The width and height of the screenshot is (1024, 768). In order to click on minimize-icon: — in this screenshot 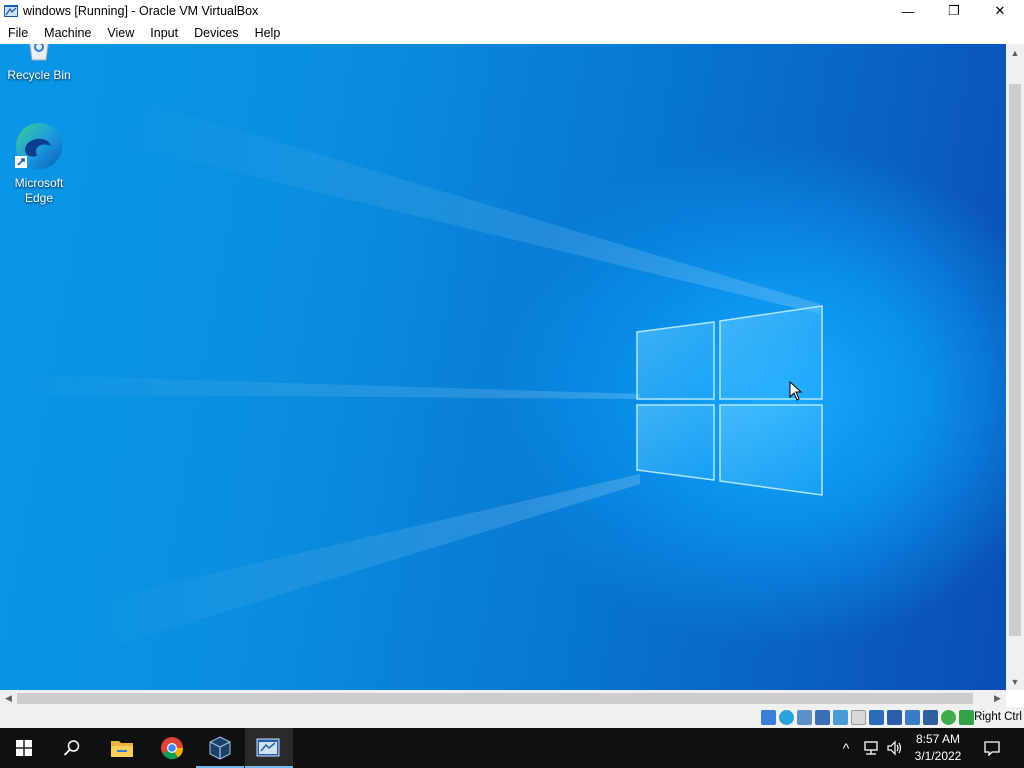, I will do `click(908, 11)`.